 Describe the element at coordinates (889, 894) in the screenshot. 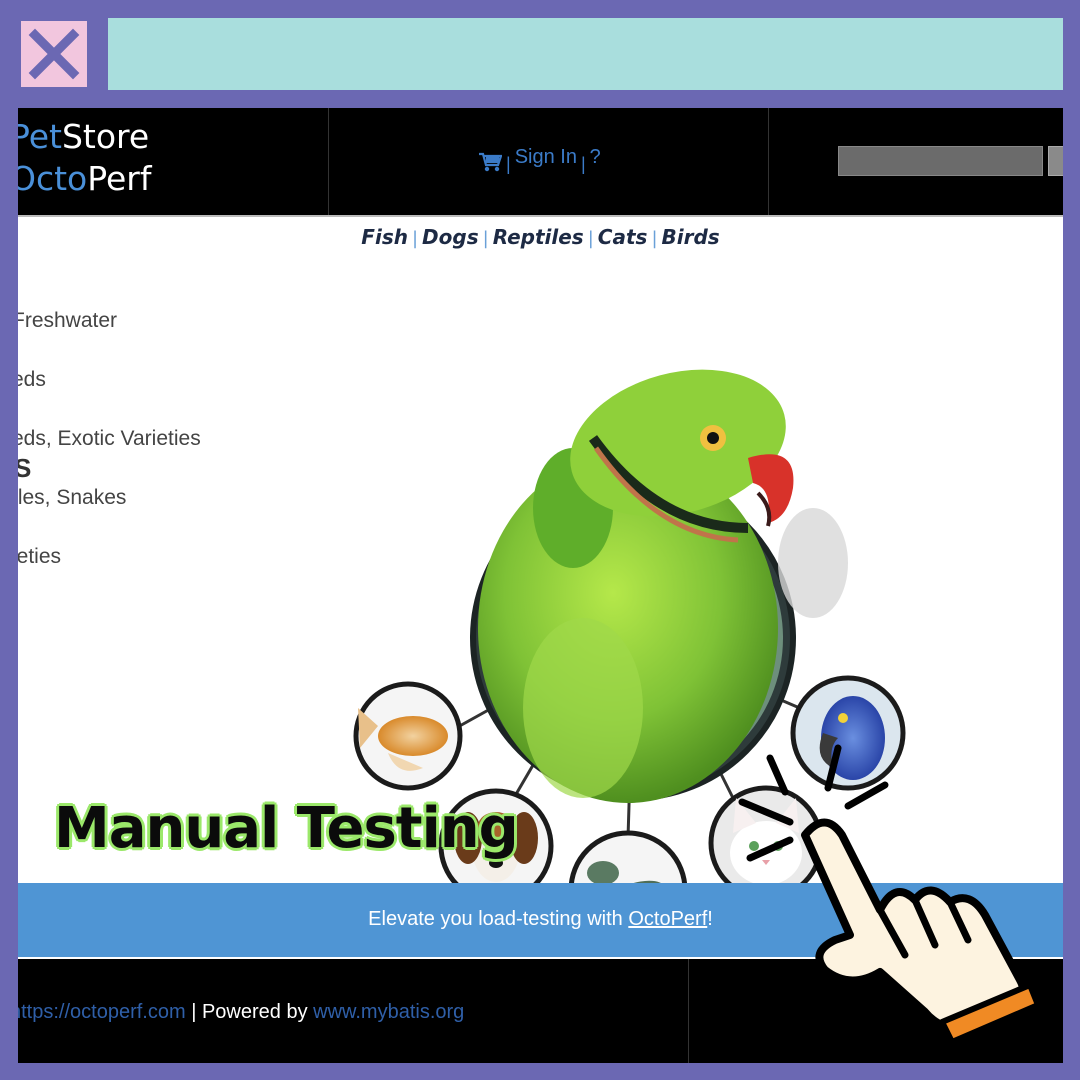

I see `pointing-hand-icon` at that location.